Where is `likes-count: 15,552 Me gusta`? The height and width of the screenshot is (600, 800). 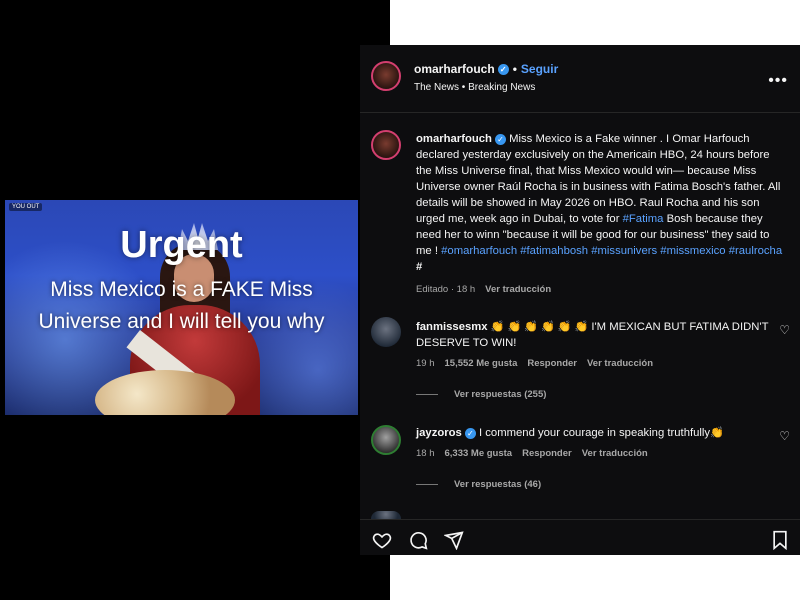 likes-count: 15,552 Me gusta is located at coordinates (481, 363).